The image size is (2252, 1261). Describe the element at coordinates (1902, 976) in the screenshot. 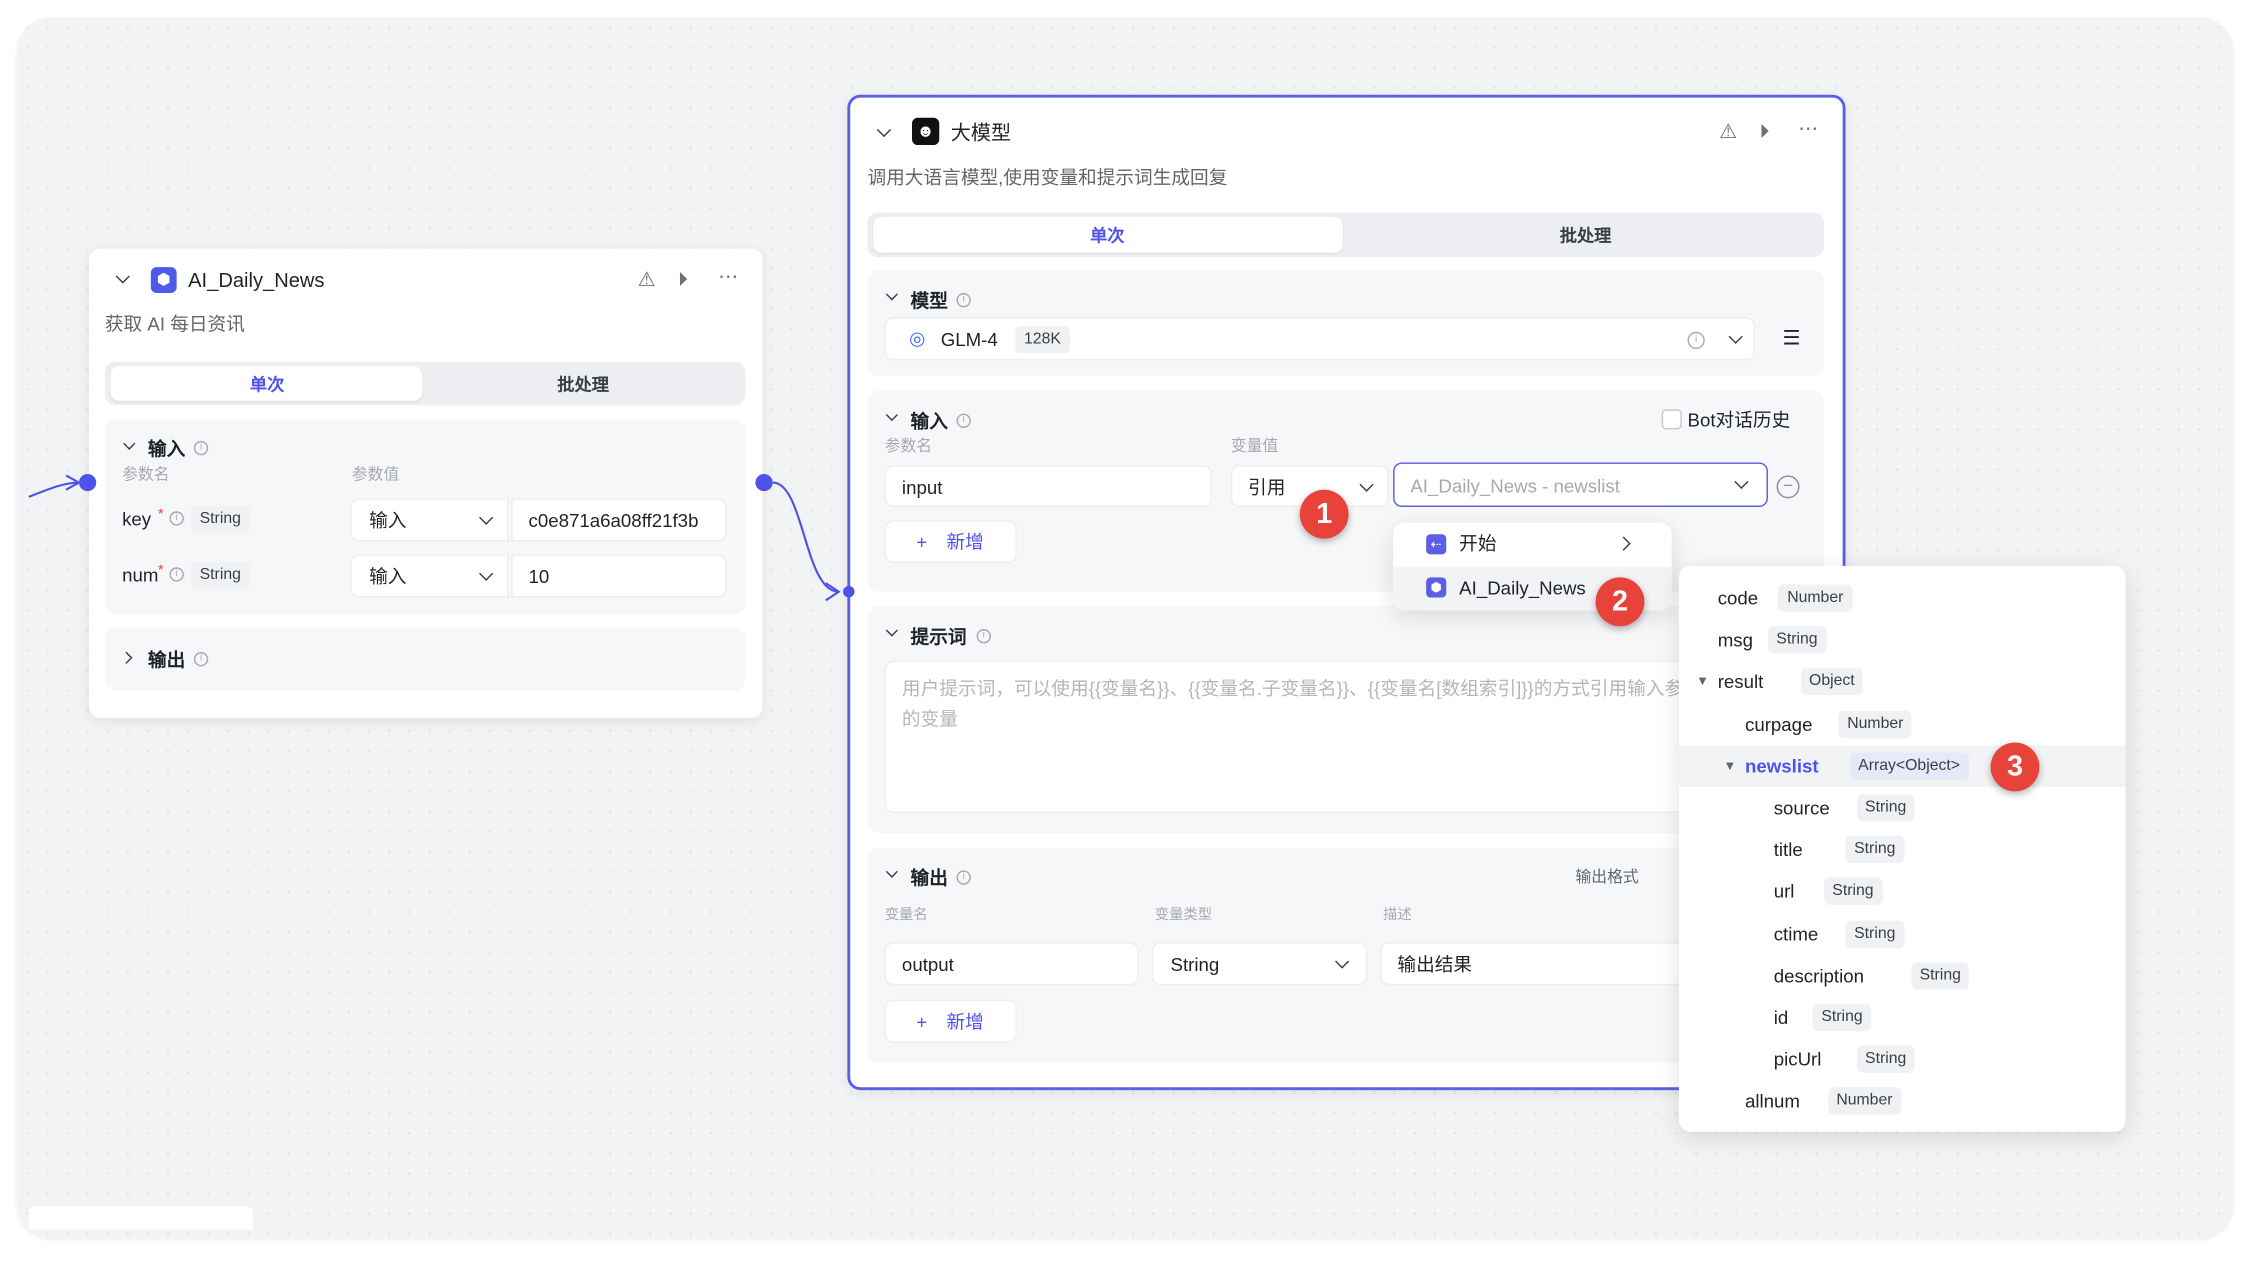

I see `tree-item-description: description String` at that location.